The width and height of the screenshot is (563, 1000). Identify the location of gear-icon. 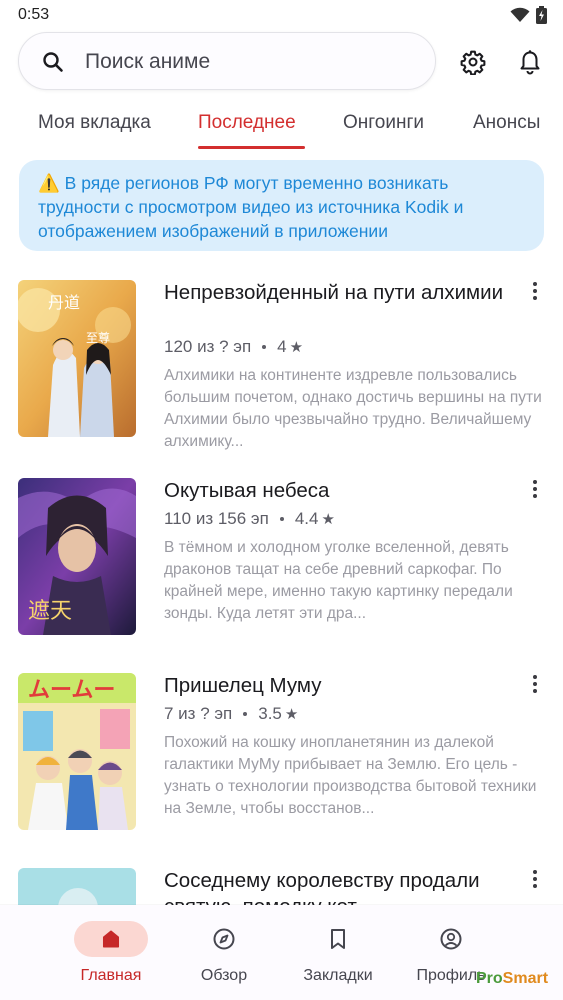
(473, 62).